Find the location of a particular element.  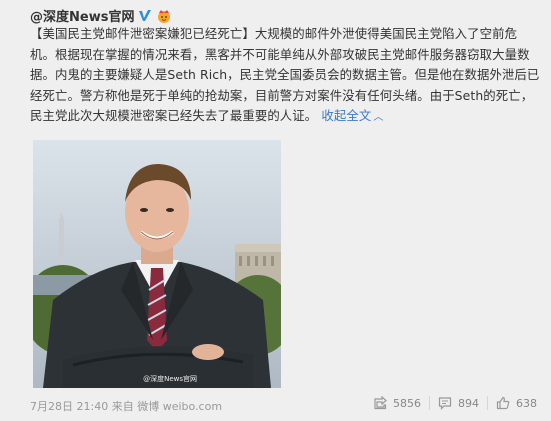

collapse-label: 收起全文 is located at coordinates (346, 115).